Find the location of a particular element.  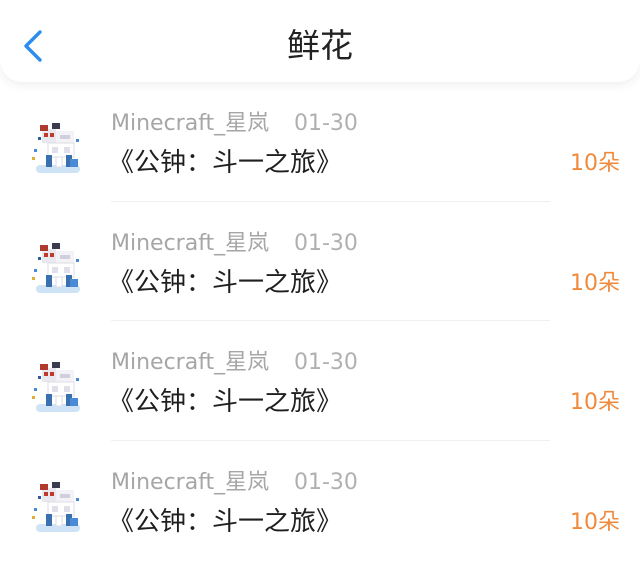

page-title: 鲜花 is located at coordinates (320, 45).